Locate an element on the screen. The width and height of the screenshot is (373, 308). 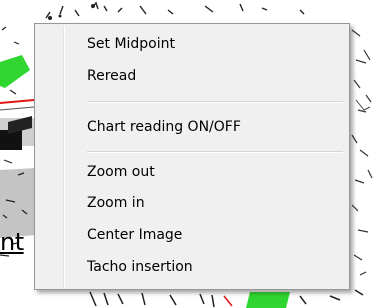
menu-item-zoom-out: Zoom out is located at coordinates (121, 172).